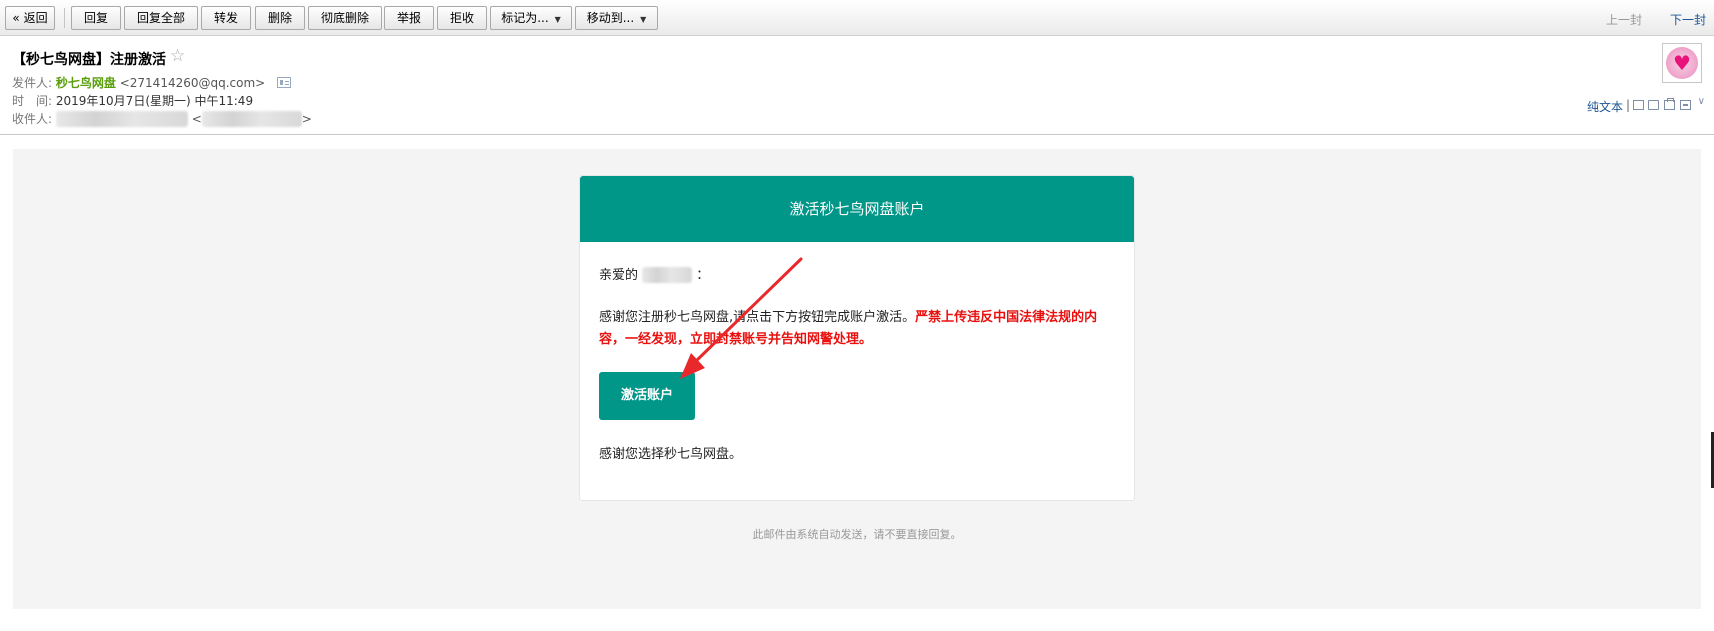 The image size is (1714, 631). Describe the element at coordinates (196, 119) in the screenshot. I see `recipient-open-bracket: <` at that location.